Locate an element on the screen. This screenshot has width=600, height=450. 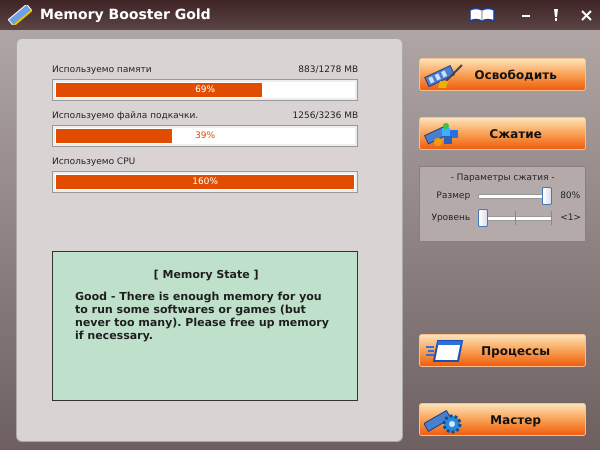
meter-reading: 1256/3236 MB is located at coordinates (325, 116).